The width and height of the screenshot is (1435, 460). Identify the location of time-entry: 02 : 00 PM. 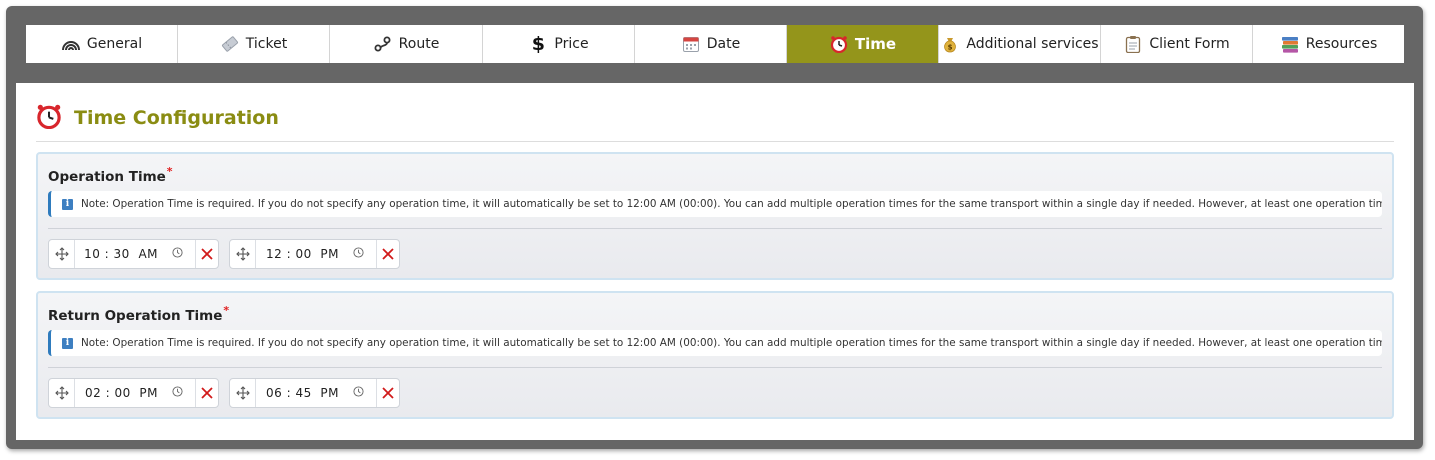
(133, 393).